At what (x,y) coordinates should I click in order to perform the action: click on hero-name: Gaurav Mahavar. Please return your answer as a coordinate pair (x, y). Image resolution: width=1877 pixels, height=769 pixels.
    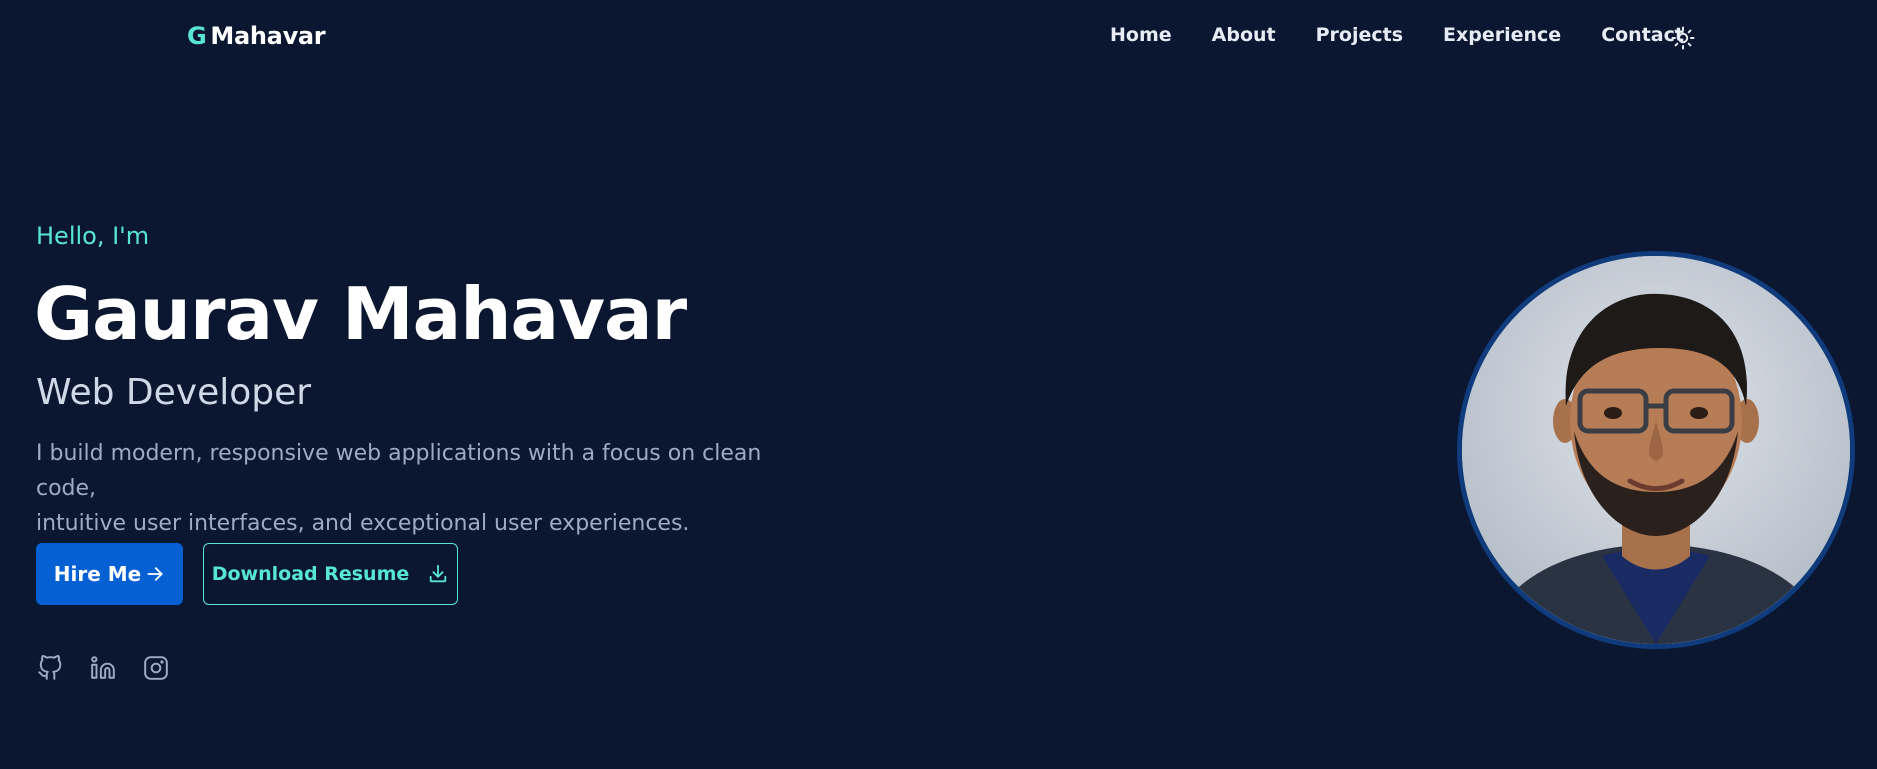
    Looking at the image, I should click on (360, 314).